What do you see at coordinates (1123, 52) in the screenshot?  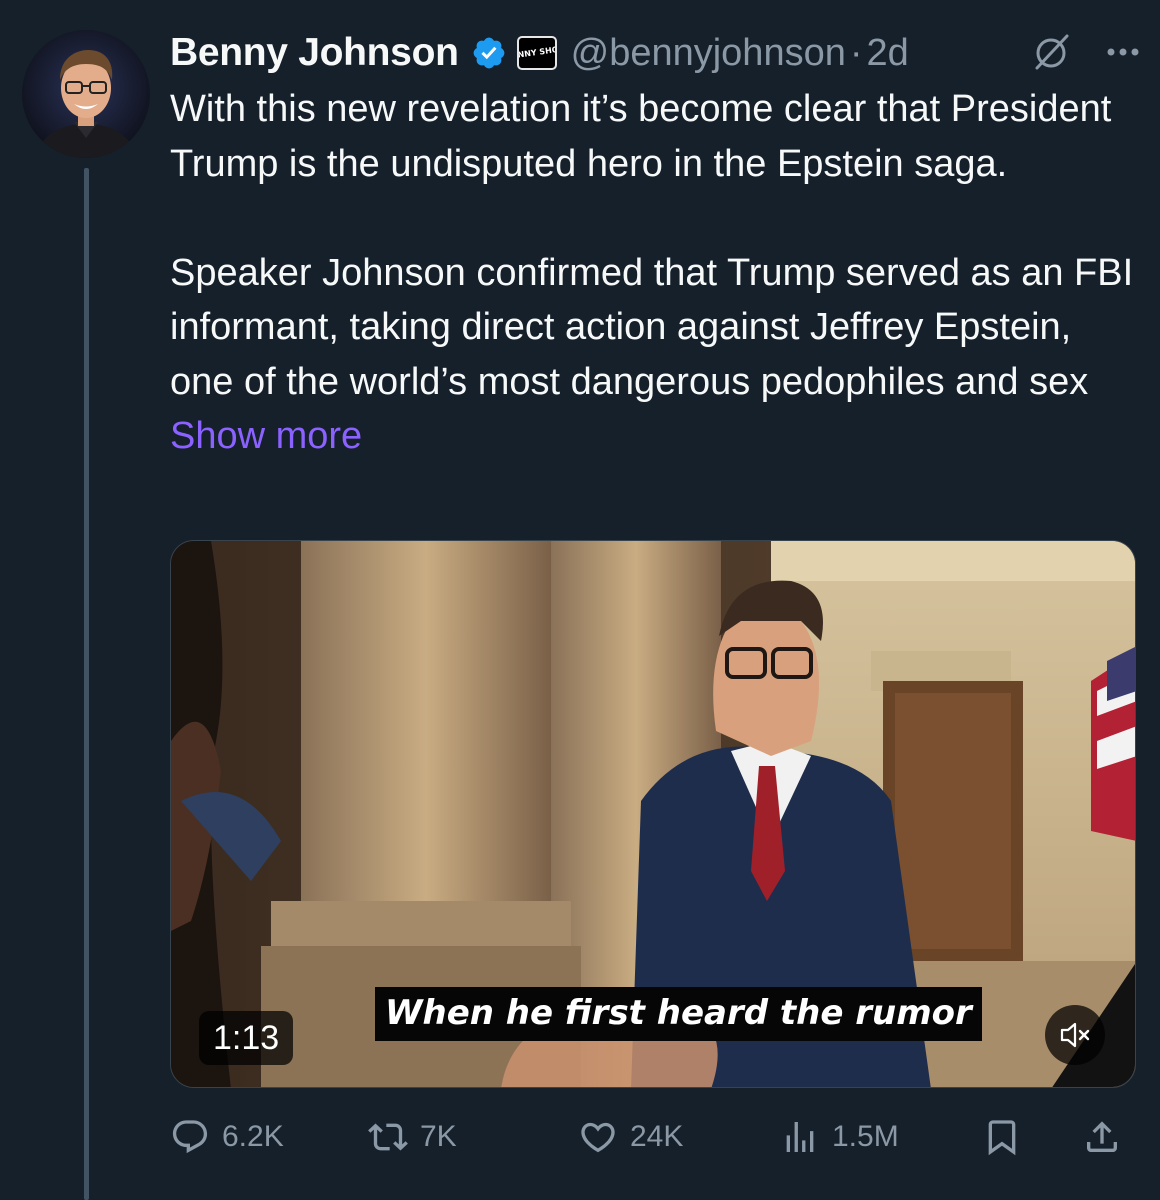 I see `more-options-icon` at bounding box center [1123, 52].